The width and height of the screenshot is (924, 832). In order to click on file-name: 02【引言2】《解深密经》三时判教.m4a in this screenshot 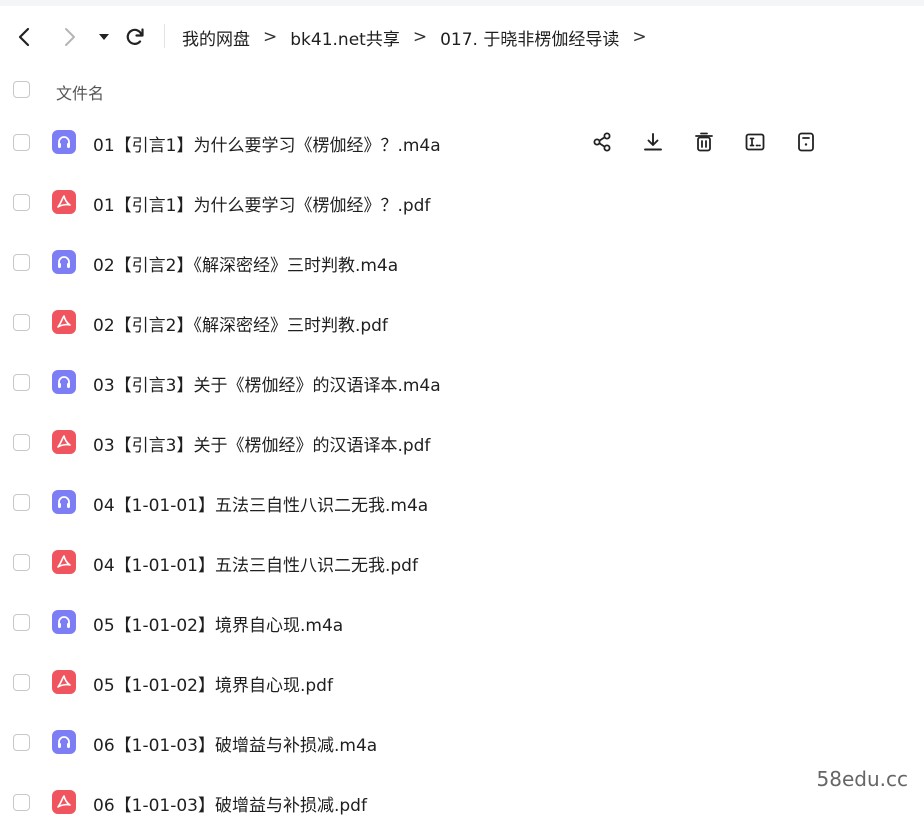, I will do `click(245, 263)`.